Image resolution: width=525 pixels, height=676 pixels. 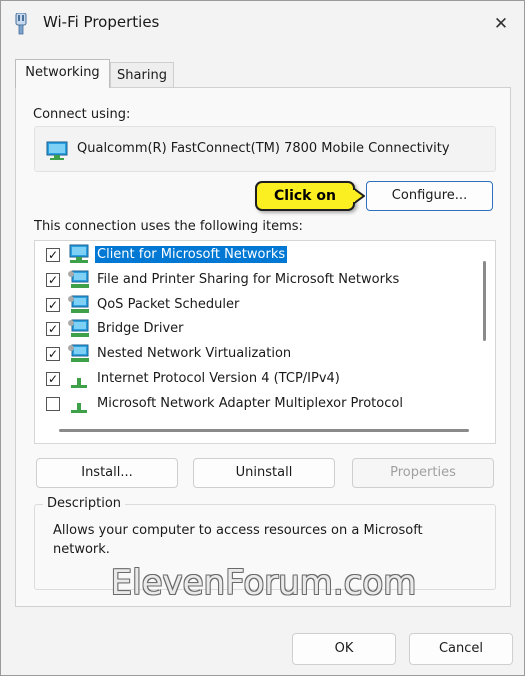 I want to click on callout-arrow-icon, so click(x=359, y=196).